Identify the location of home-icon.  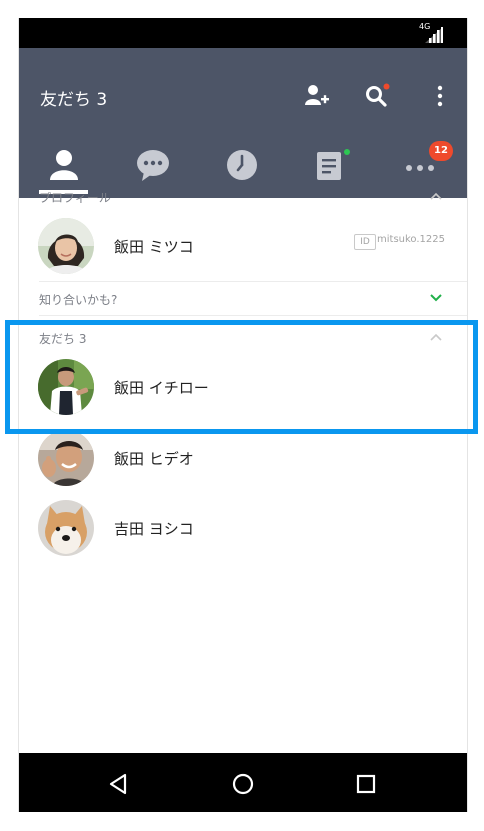
(243, 784).